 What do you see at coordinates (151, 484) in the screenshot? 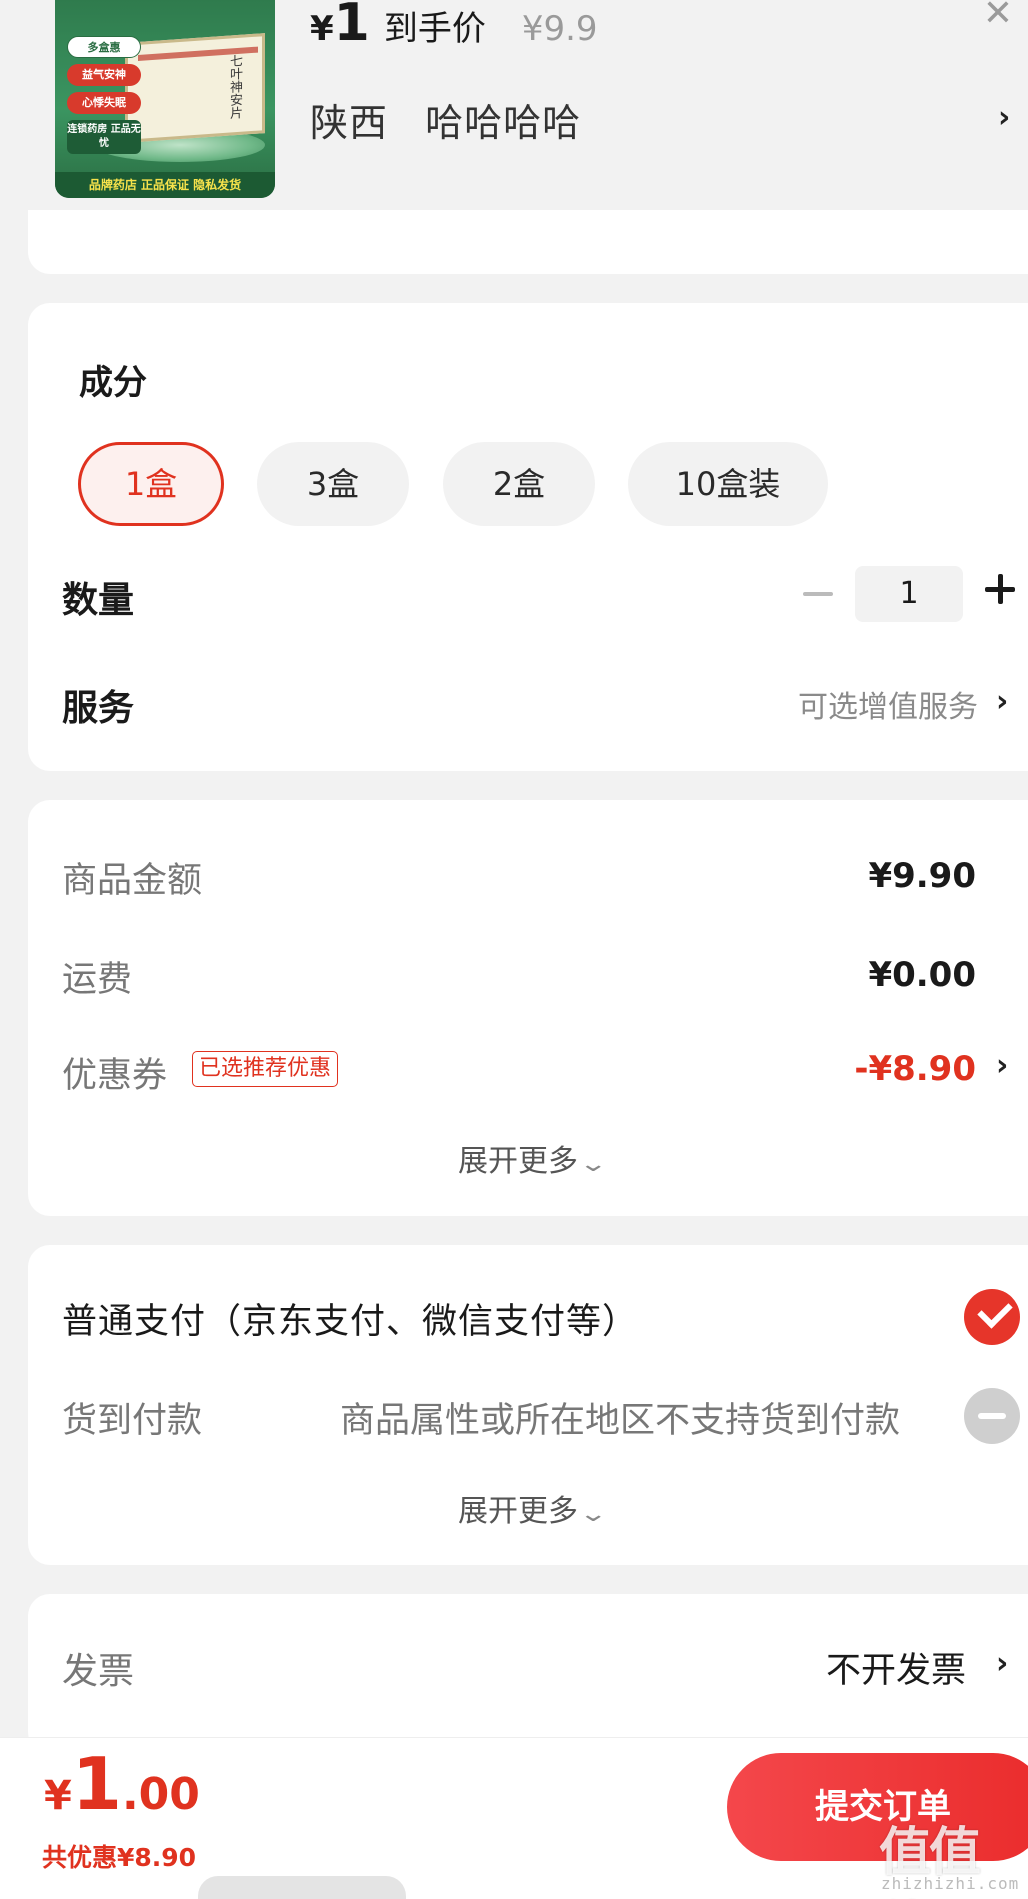
I see `spec-option-selected: 1盒` at bounding box center [151, 484].